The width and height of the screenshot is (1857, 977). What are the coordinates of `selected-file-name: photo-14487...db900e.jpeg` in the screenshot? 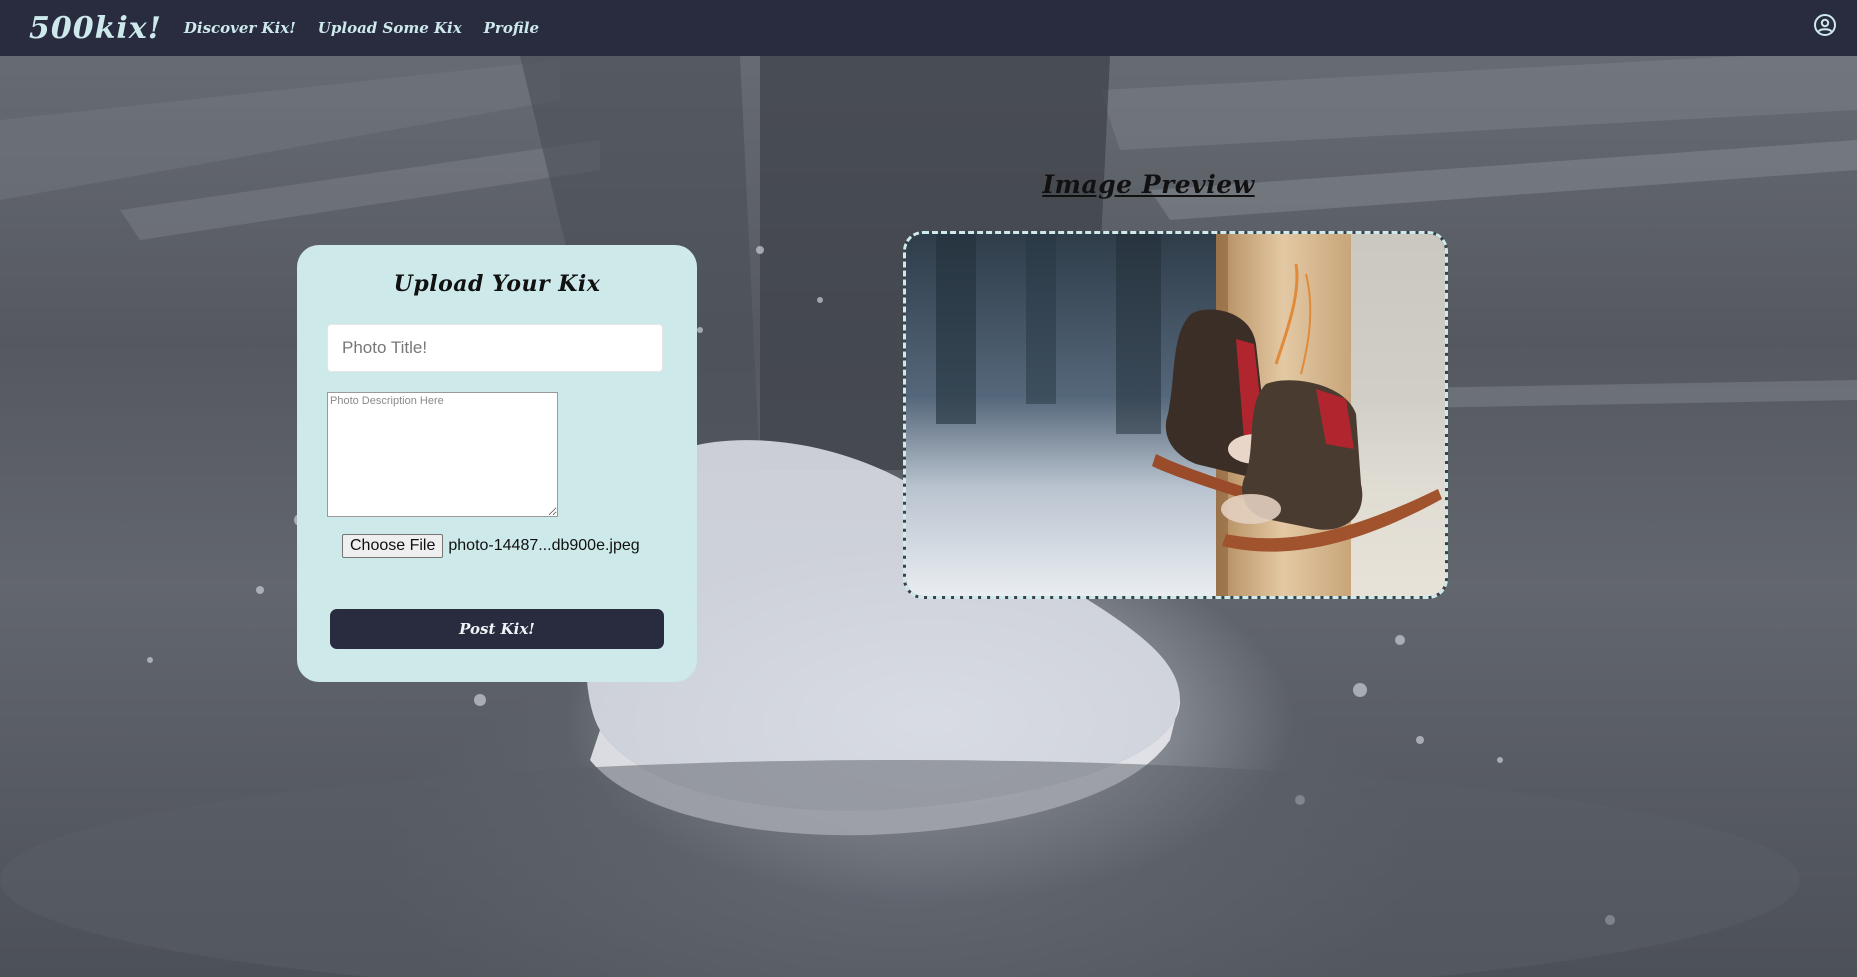 It's located at (544, 545).